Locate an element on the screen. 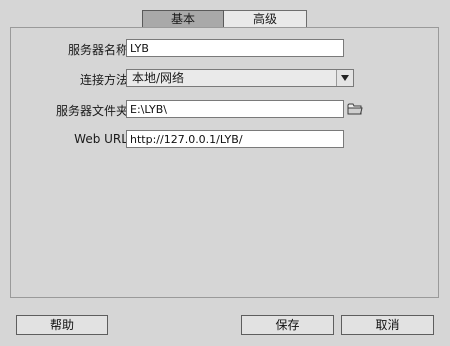 This screenshot has width=450, height=346. connect-method-value: 本地/网络 is located at coordinates (158, 78).